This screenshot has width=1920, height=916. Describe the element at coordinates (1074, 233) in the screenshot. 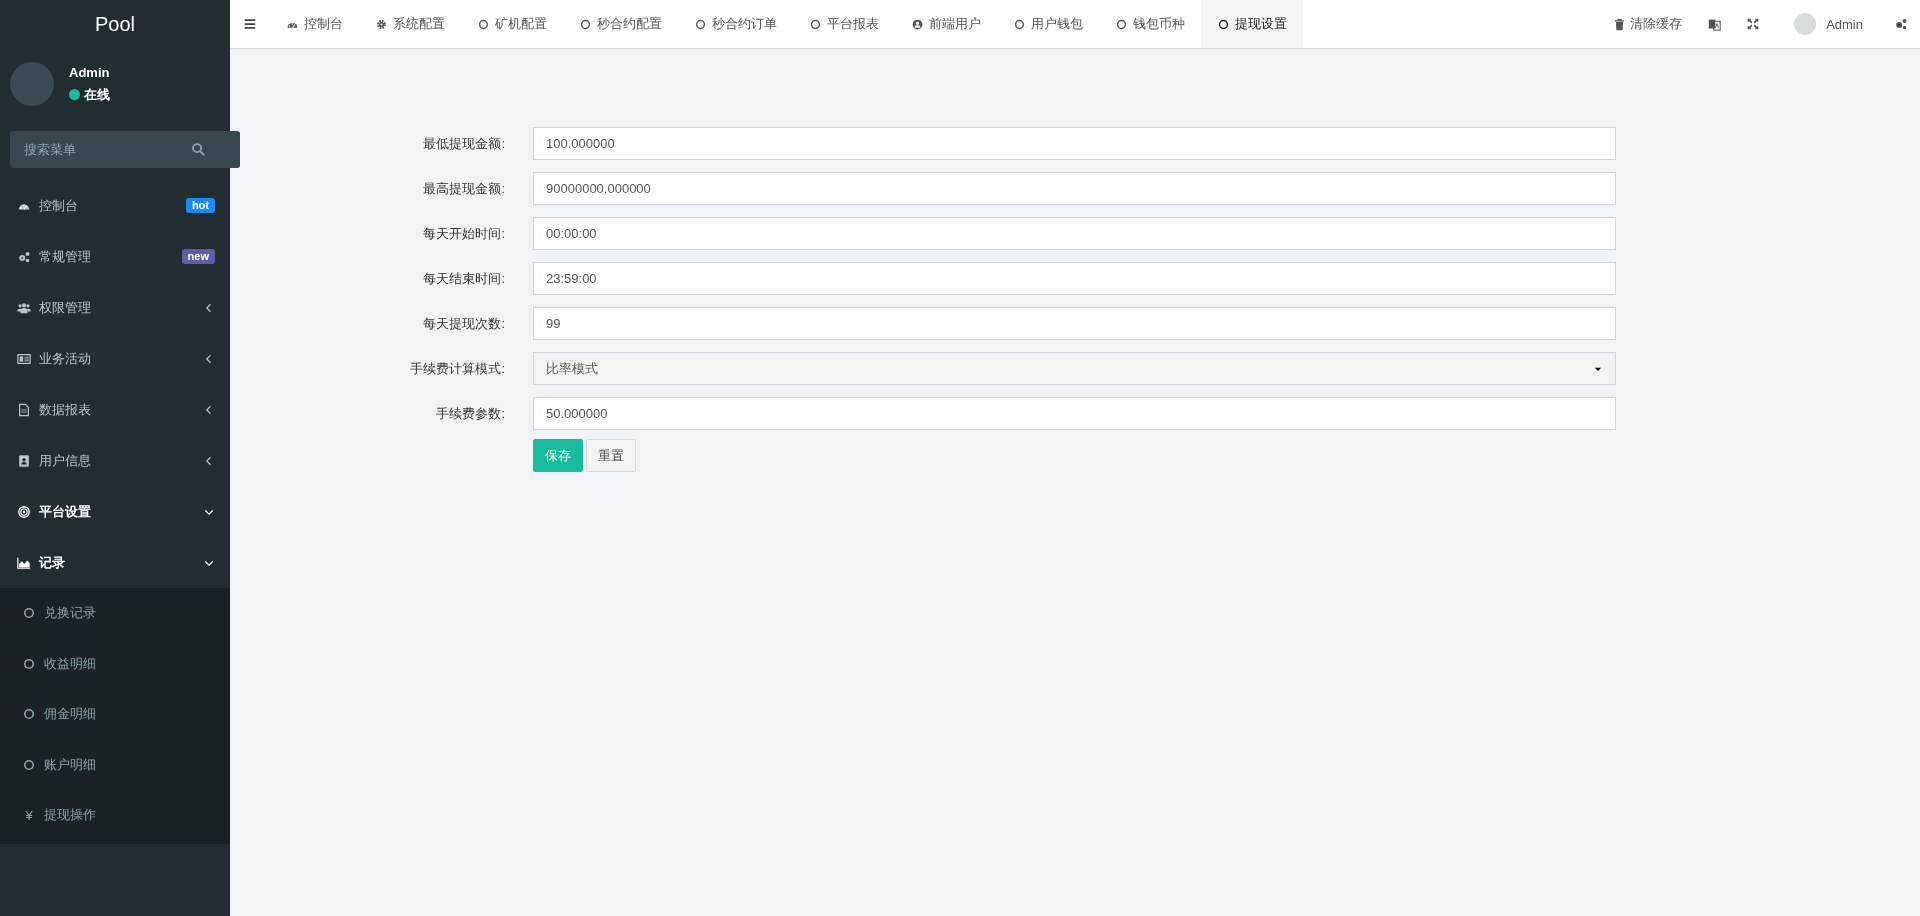

I see `input-field: 00:00:00` at that location.